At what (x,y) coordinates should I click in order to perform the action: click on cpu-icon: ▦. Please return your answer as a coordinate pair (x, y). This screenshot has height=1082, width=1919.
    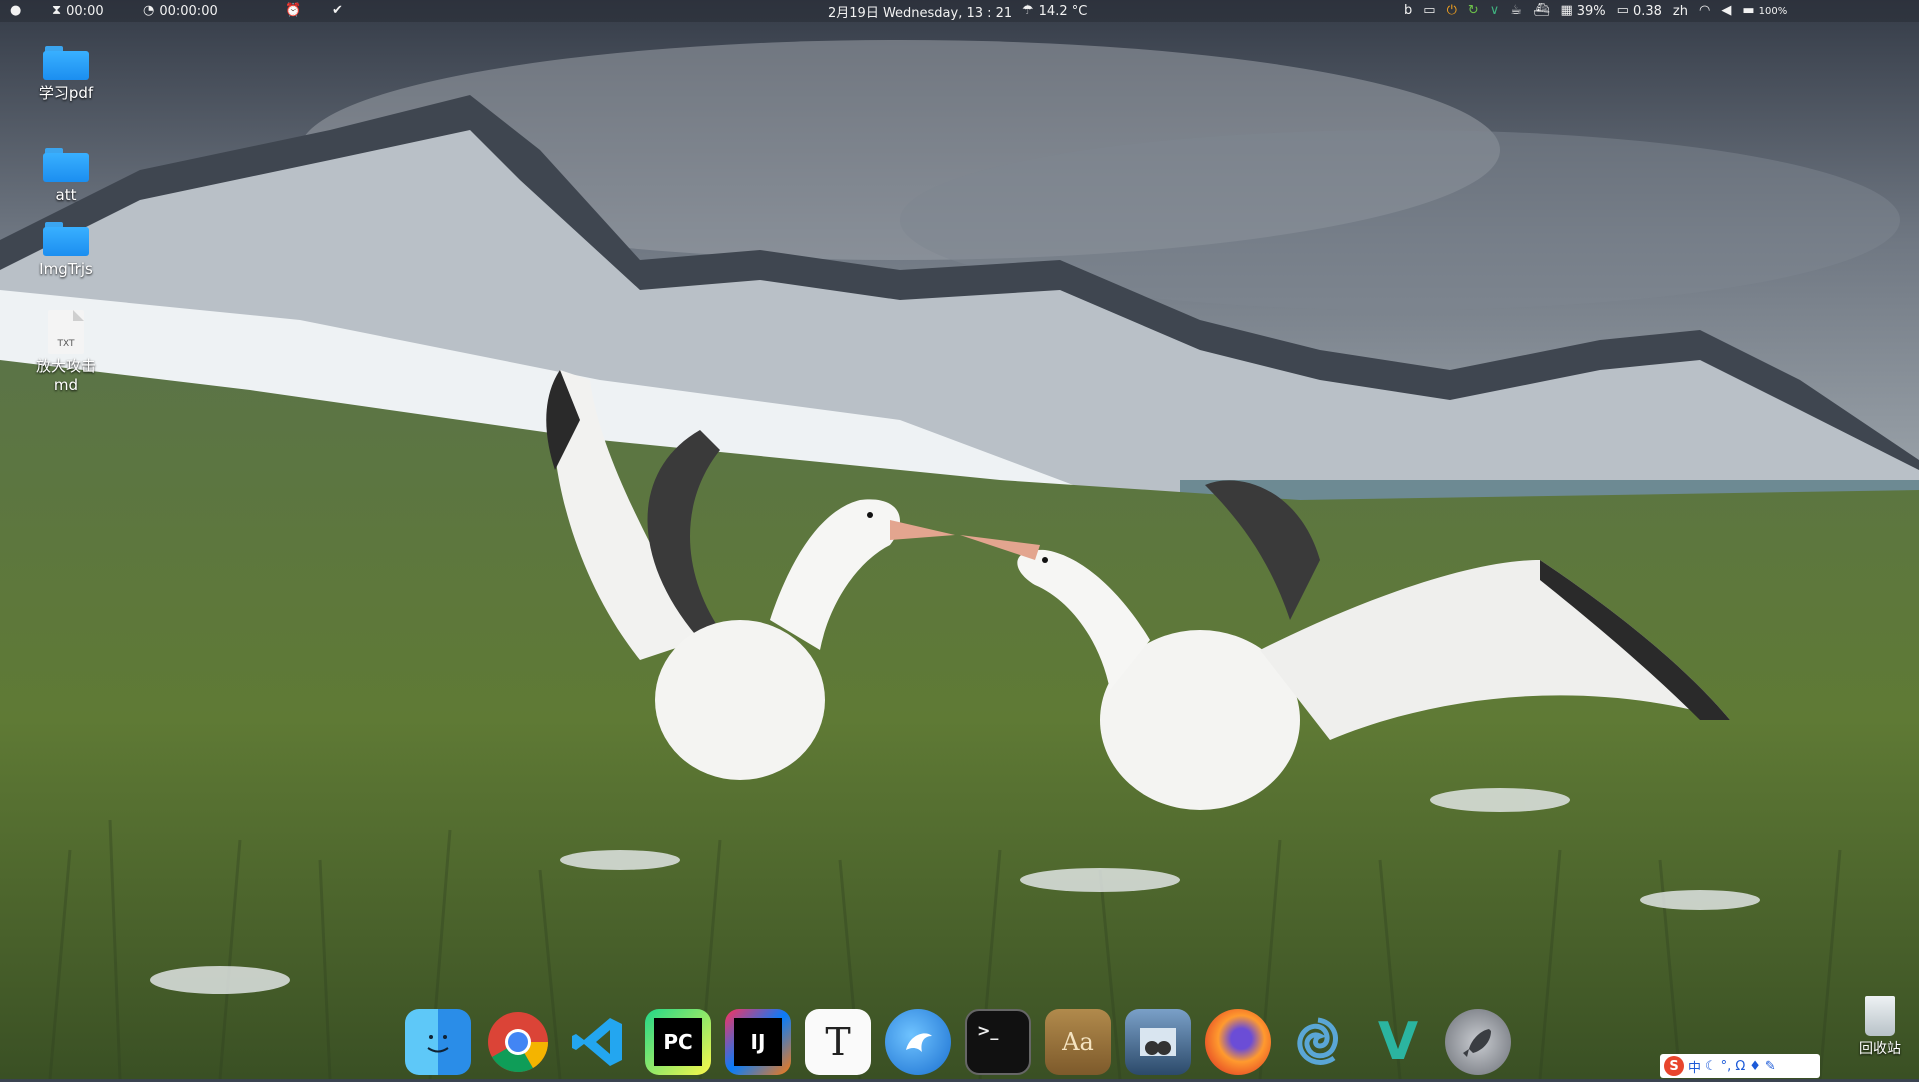
    Looking at the image, I should click on (1566, 10).